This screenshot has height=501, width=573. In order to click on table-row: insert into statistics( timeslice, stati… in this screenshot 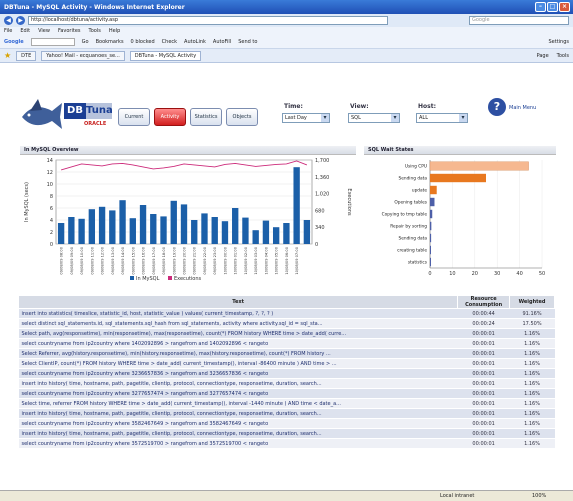, I will do `click(286, 313)`.